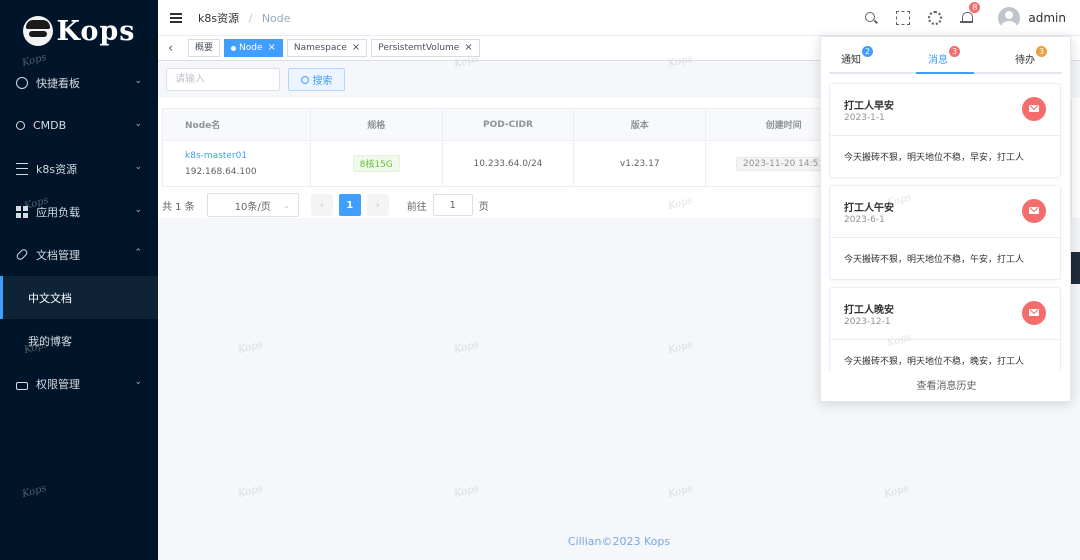  What do you see at coordinates (22, 211) in the screenshot?
I see `grid-icon` at bounding box center [22, 211].